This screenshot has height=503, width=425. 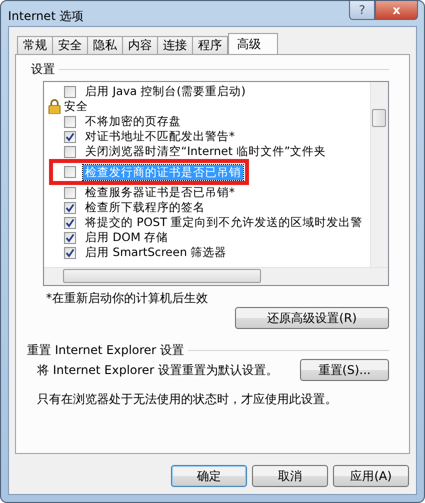 I want to click on setting-label: 对证书地址不匹配发出警告*, so click(x=160, y=136).